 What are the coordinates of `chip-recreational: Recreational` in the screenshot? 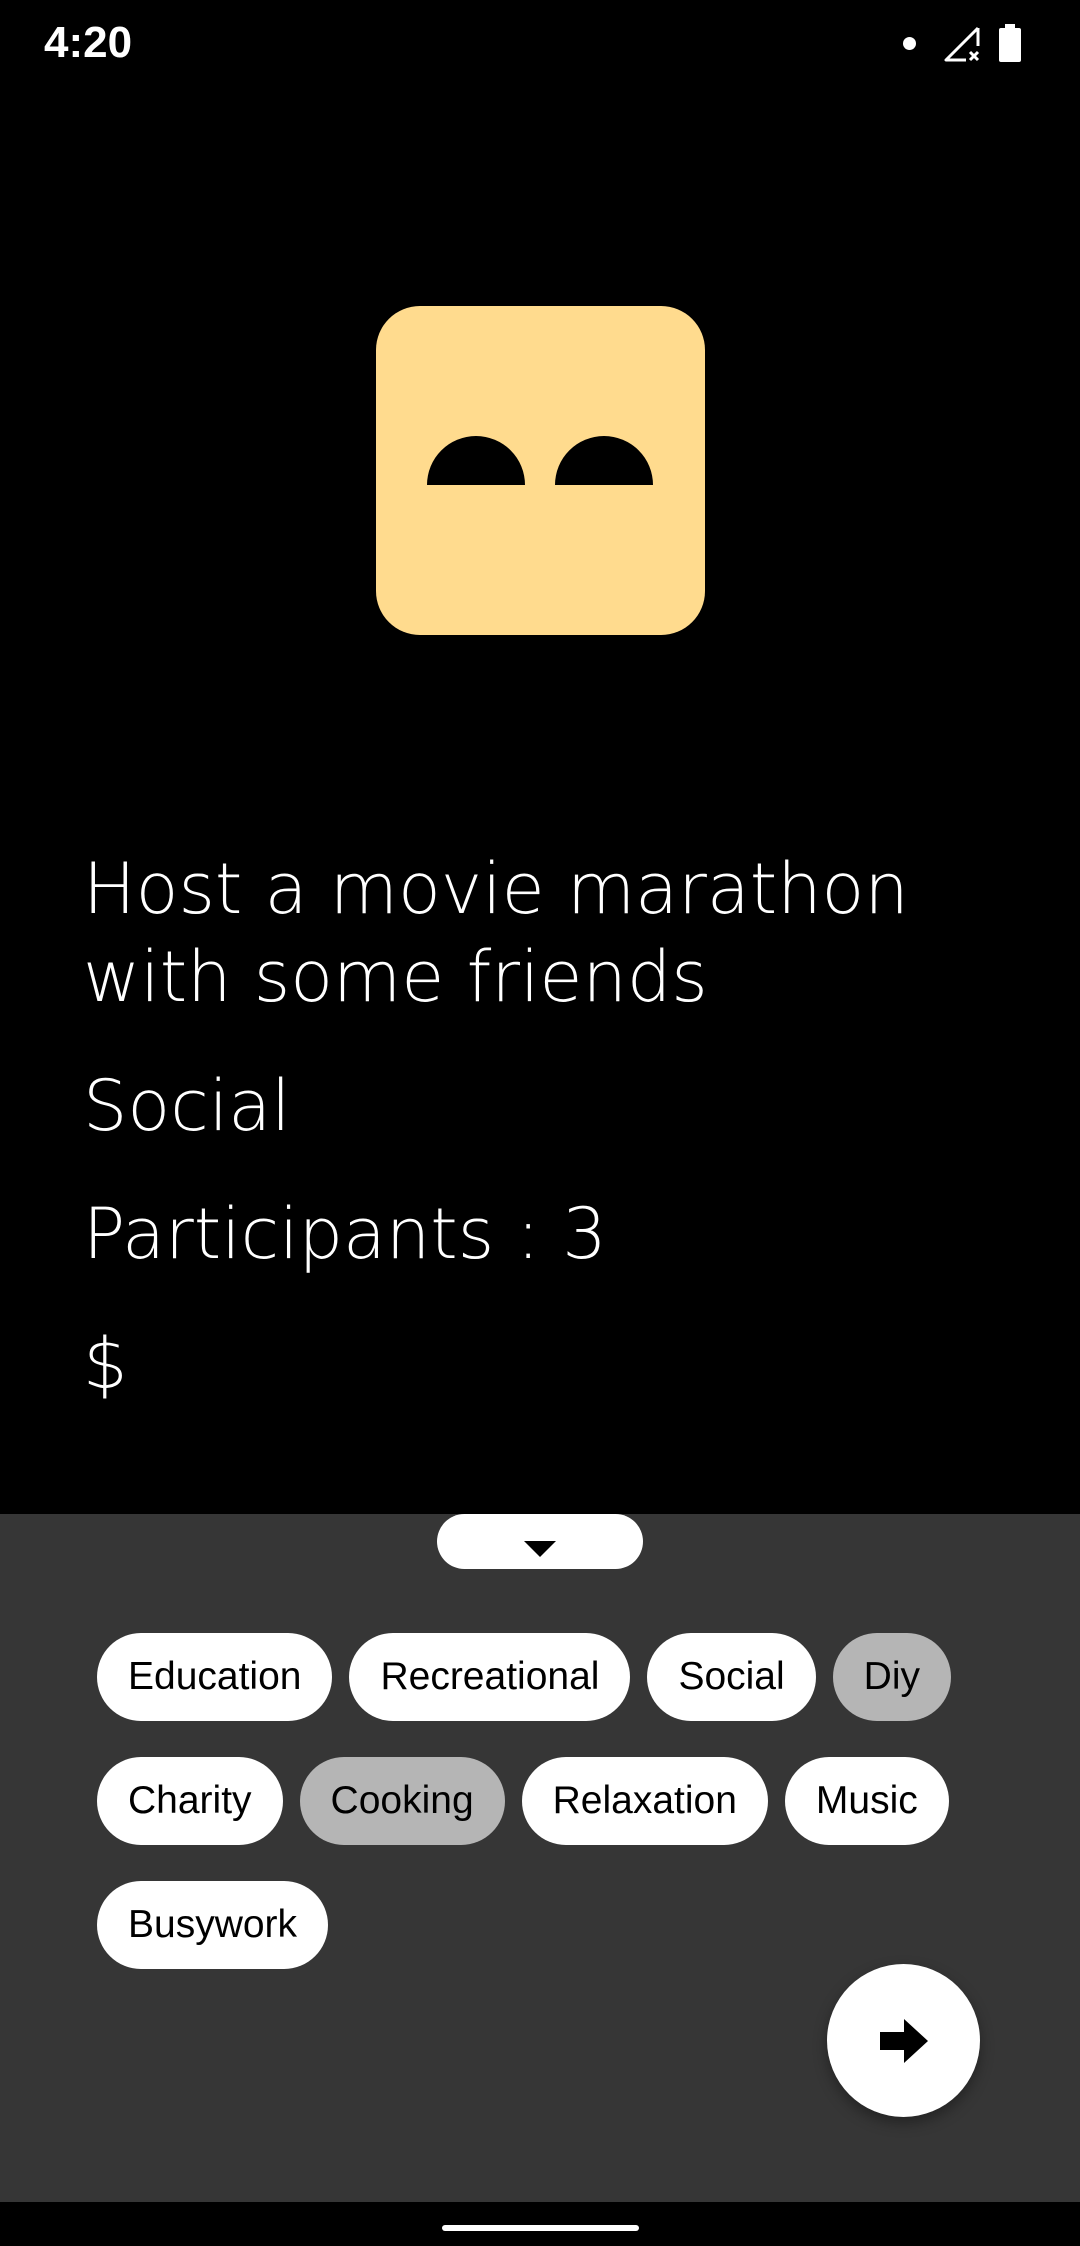 It's located at (490, 1677).